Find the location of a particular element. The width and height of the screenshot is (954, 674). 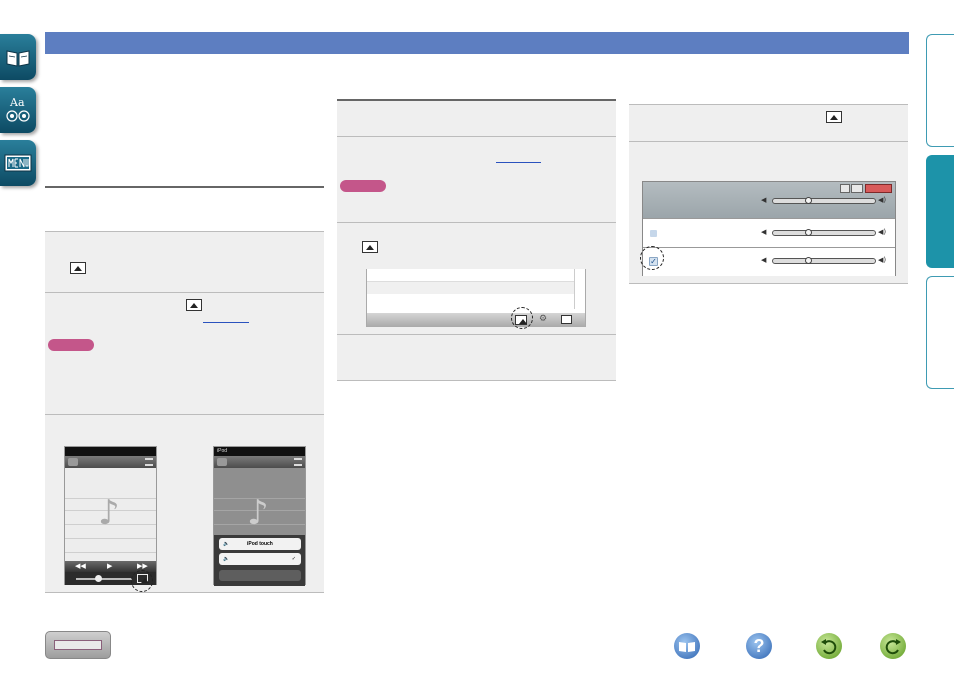

help-icon: ? is located at coordinates (759, 646).